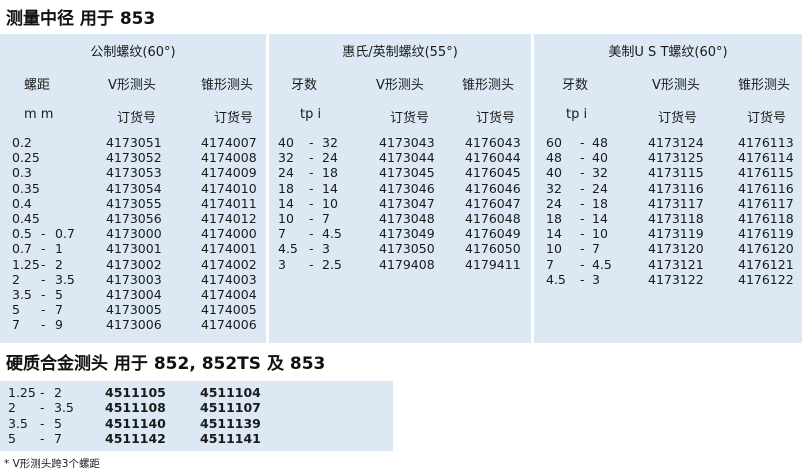  What do you see at coordinates (764, 85) in the screenshot?
I see `ust-col-cone-header: 锥形测头` at bounding box center [764, 85].